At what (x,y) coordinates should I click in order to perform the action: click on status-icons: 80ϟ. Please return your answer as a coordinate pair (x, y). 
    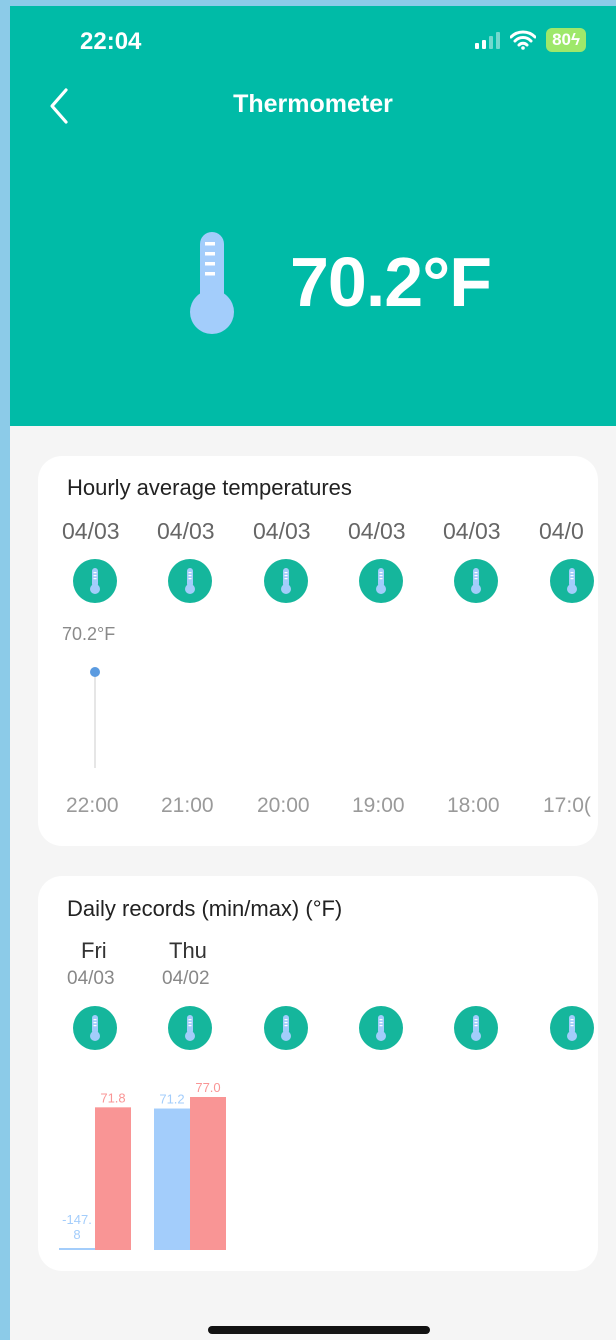
    Looking at the image, I should click on (530, 40).